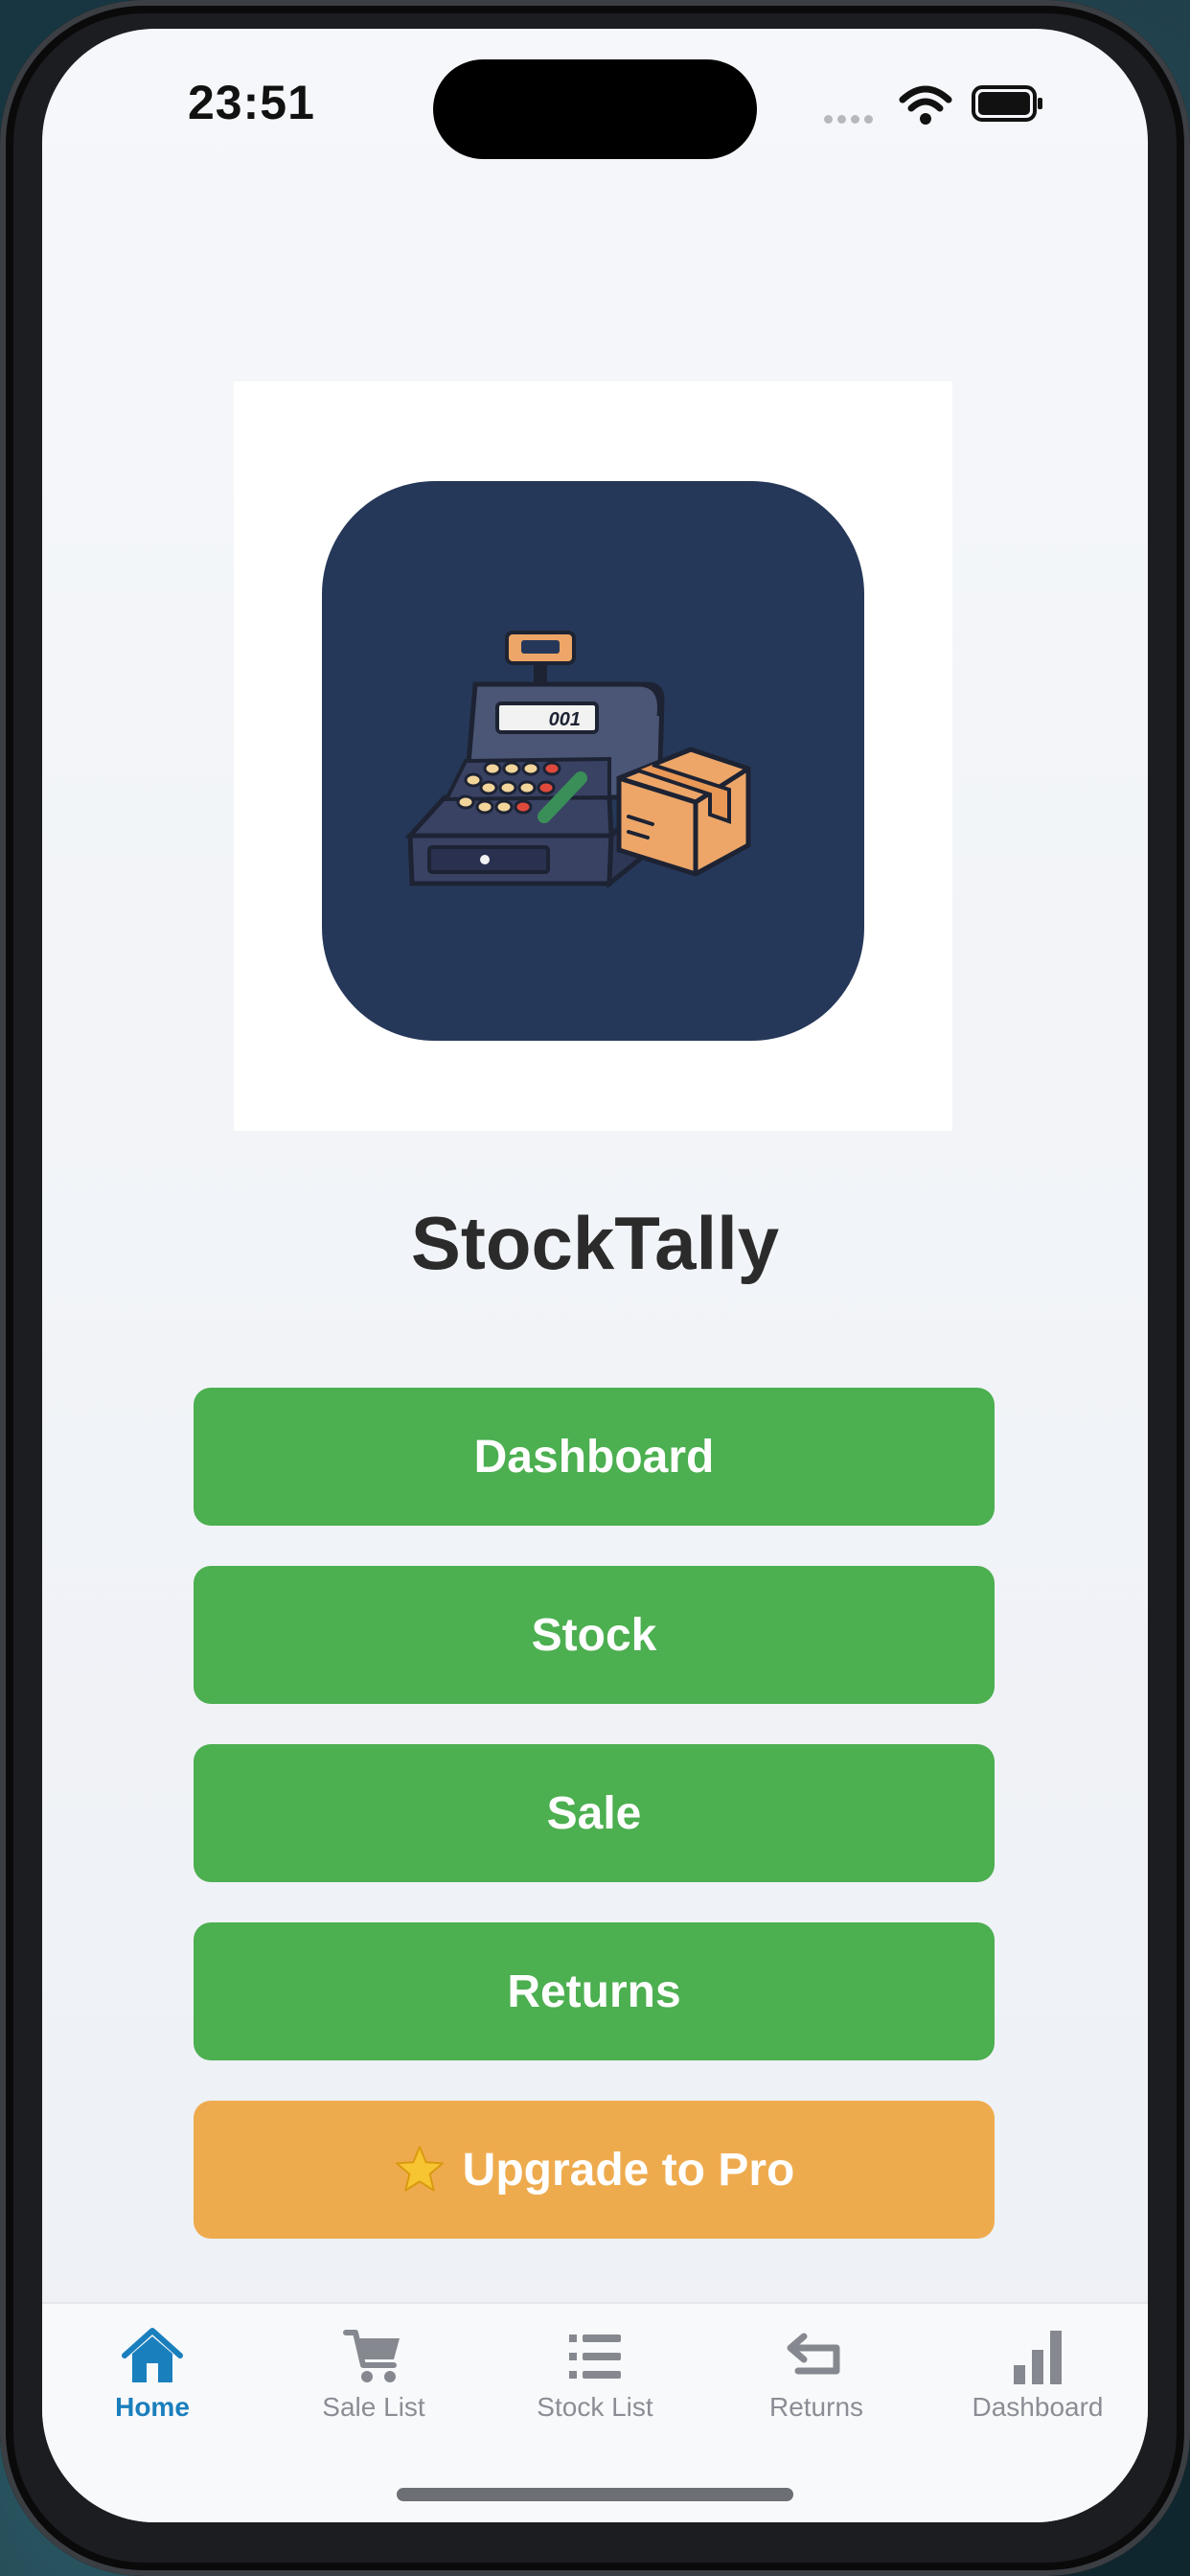 The width and height of the screenshot is (1190, 2576). What do you see at coordinates (565, 719) in the screenshot?
I see `register-display: 001` at bounding box center [565, 719].